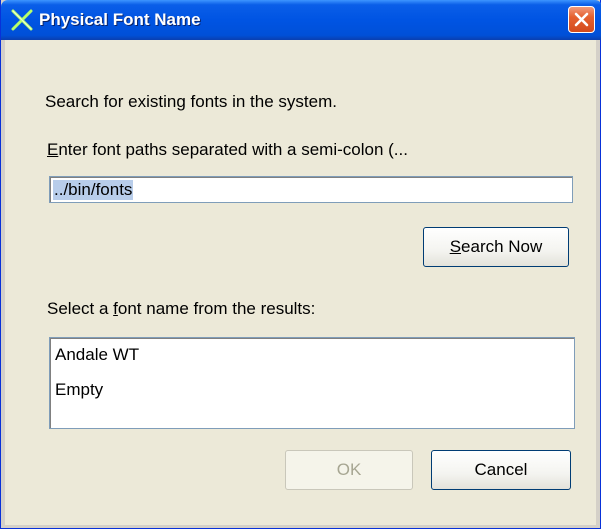  I want to click on x-logo-icon, so click(22, 20).